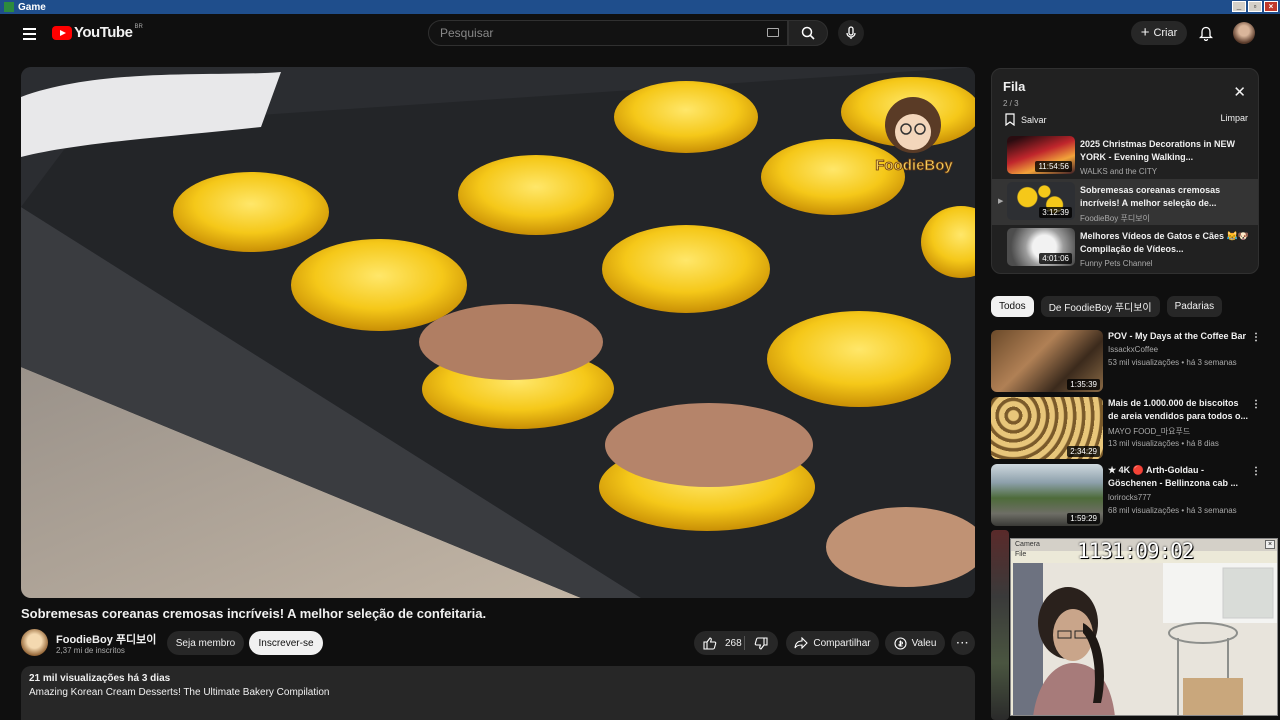  I want to click on video-meta: 13 mil visualizações • há 8 dias, so click(1163, 443).